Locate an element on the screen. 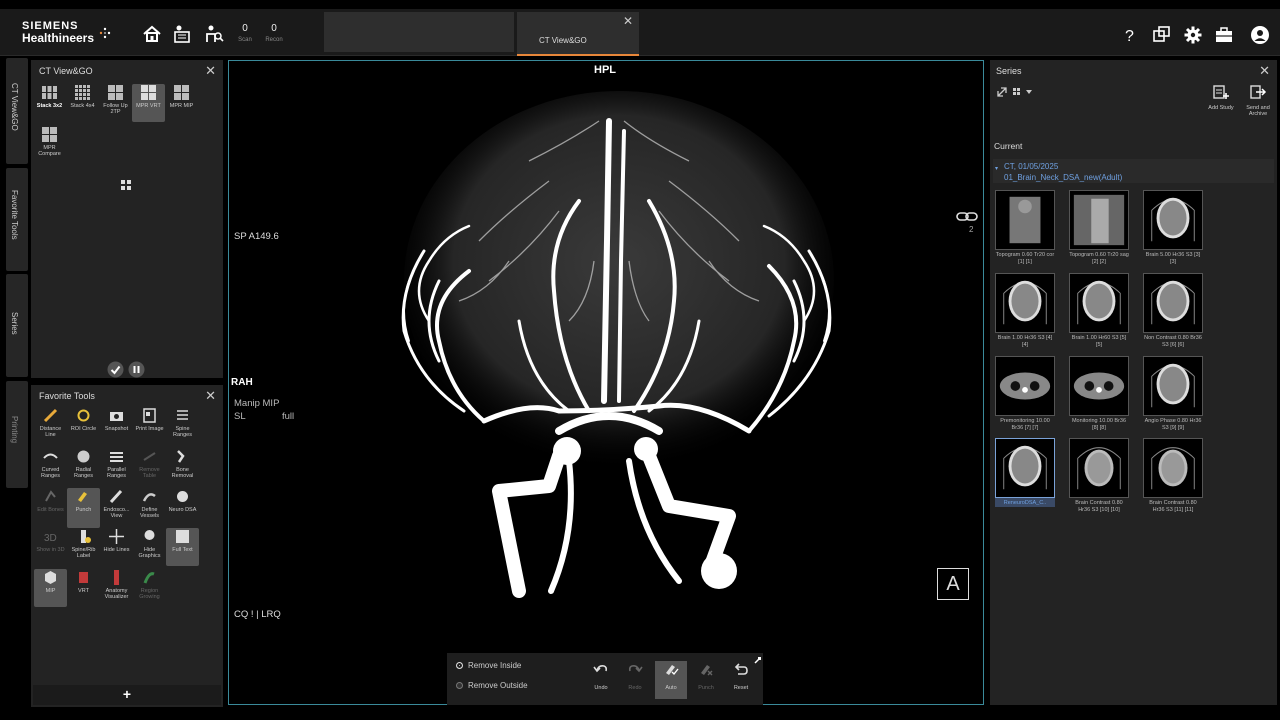  user-avatar-icon is located at coordinates (1260, 35).